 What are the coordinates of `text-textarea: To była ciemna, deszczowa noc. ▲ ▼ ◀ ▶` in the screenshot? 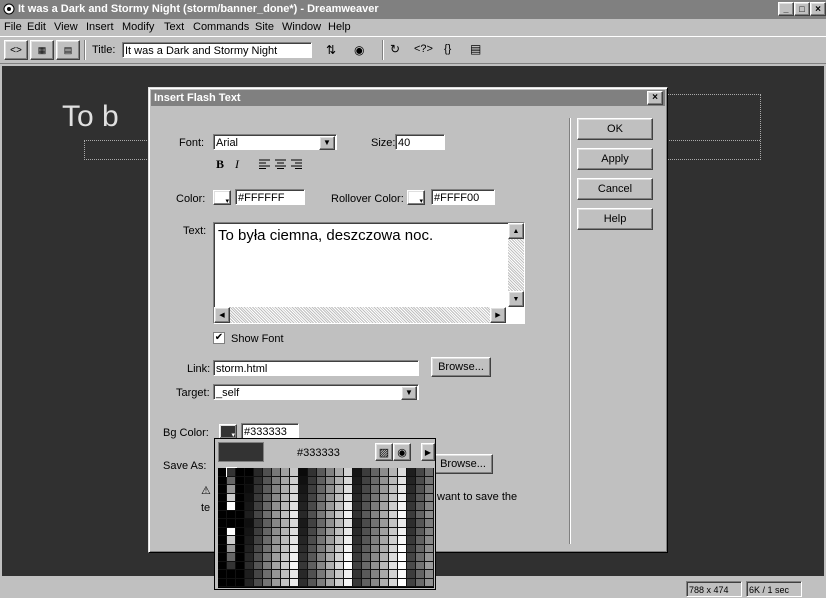 It's located at (369, 273).